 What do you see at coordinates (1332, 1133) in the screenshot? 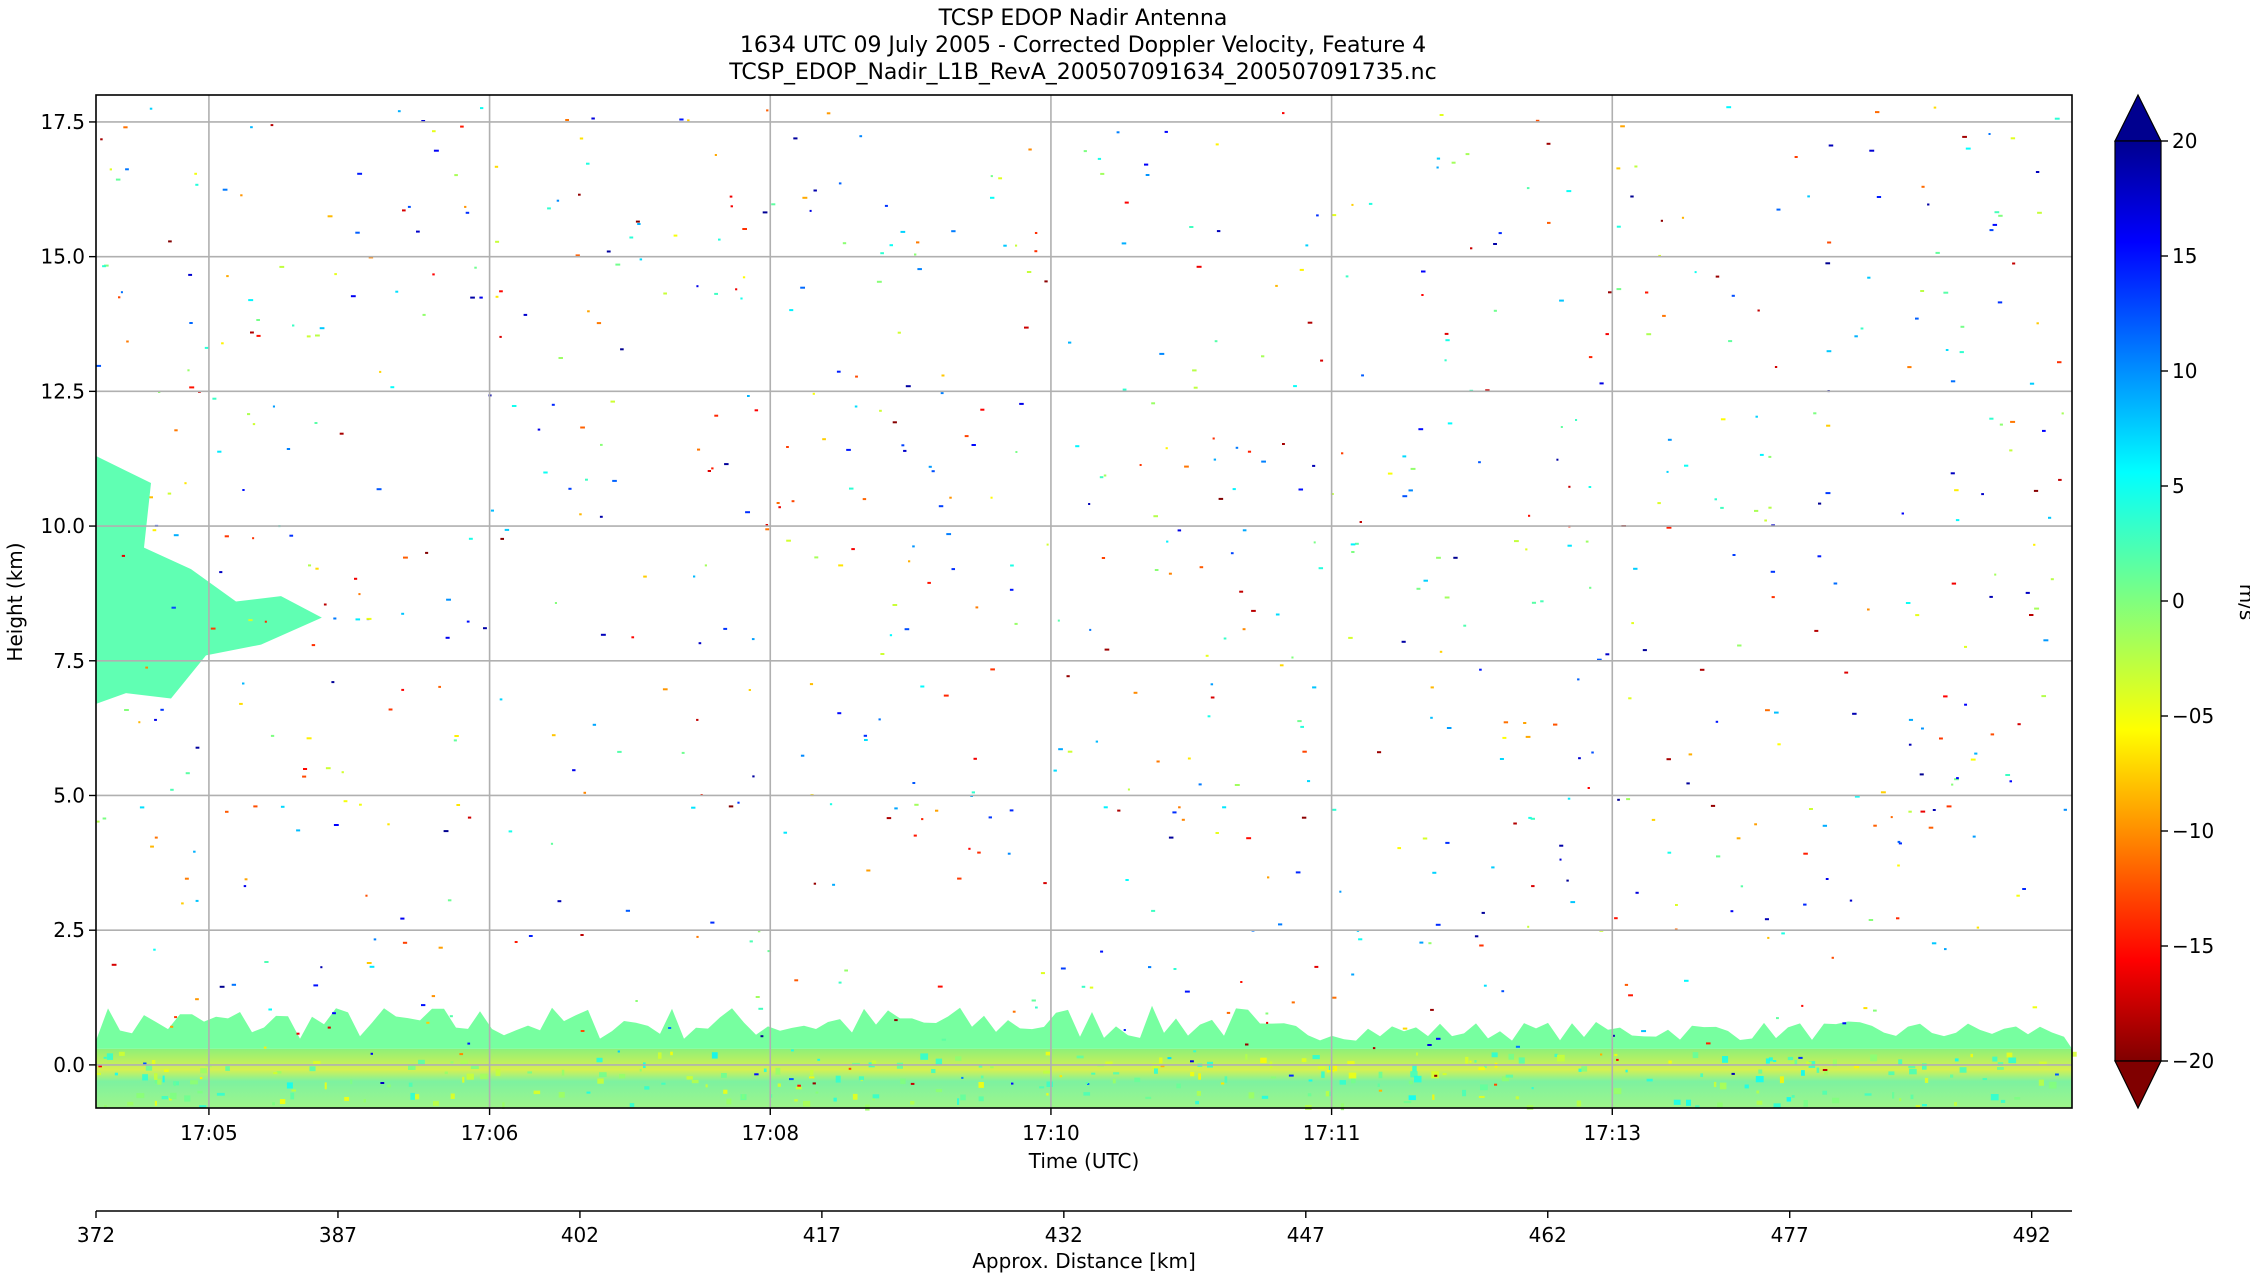
I see `x-tick-label: 17:11` at bounding box center [1332, 1133].